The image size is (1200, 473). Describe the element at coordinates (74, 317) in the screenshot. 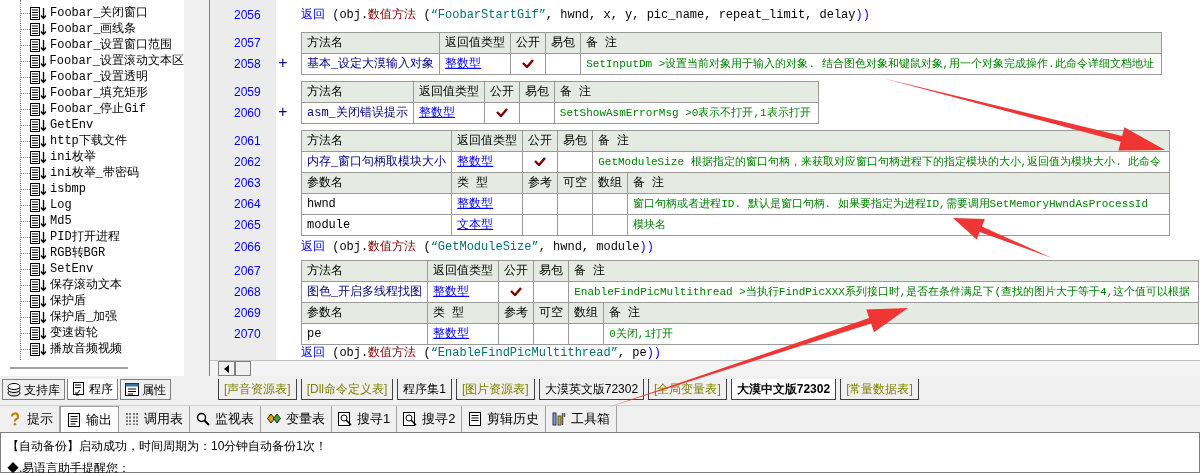

I see `tree-item: 保护盾_加强` at that location.